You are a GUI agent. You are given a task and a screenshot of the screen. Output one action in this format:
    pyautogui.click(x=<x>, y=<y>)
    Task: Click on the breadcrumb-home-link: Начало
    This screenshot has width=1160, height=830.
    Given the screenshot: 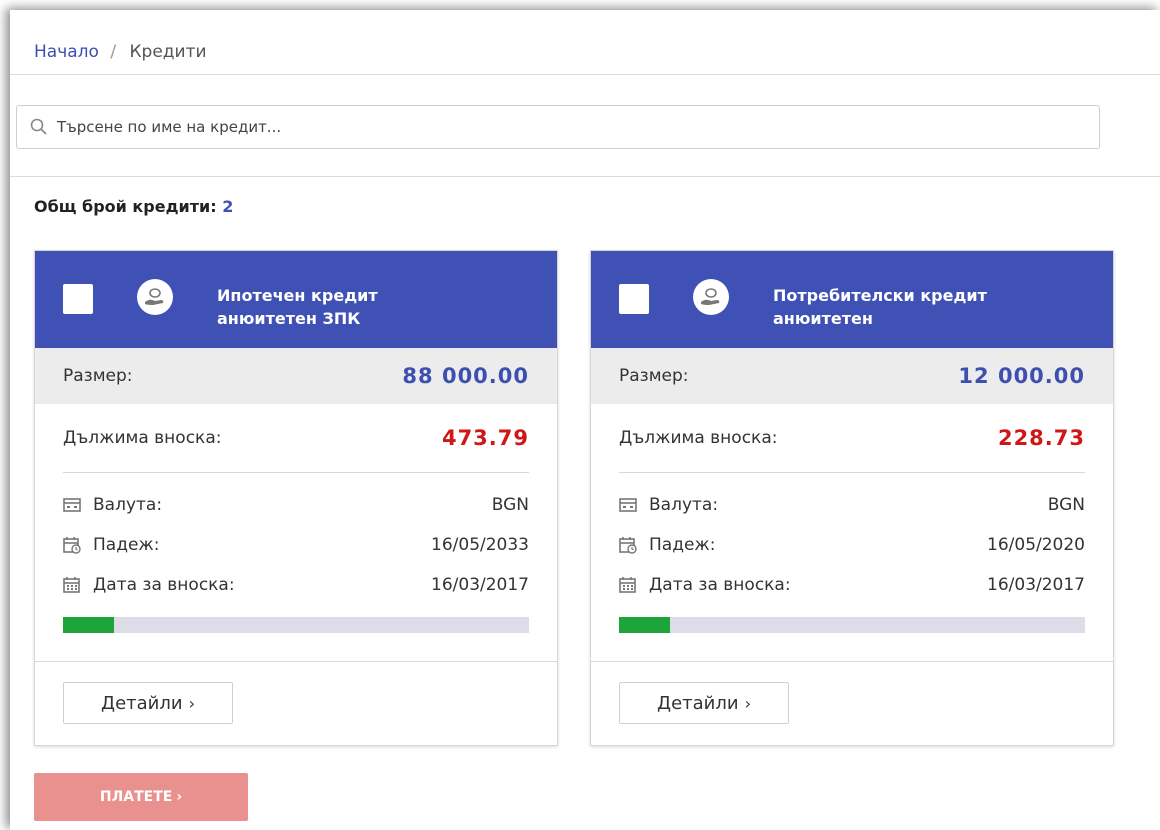 What is the action you would take?
    pyautogui.click(x=66, y=52)
    